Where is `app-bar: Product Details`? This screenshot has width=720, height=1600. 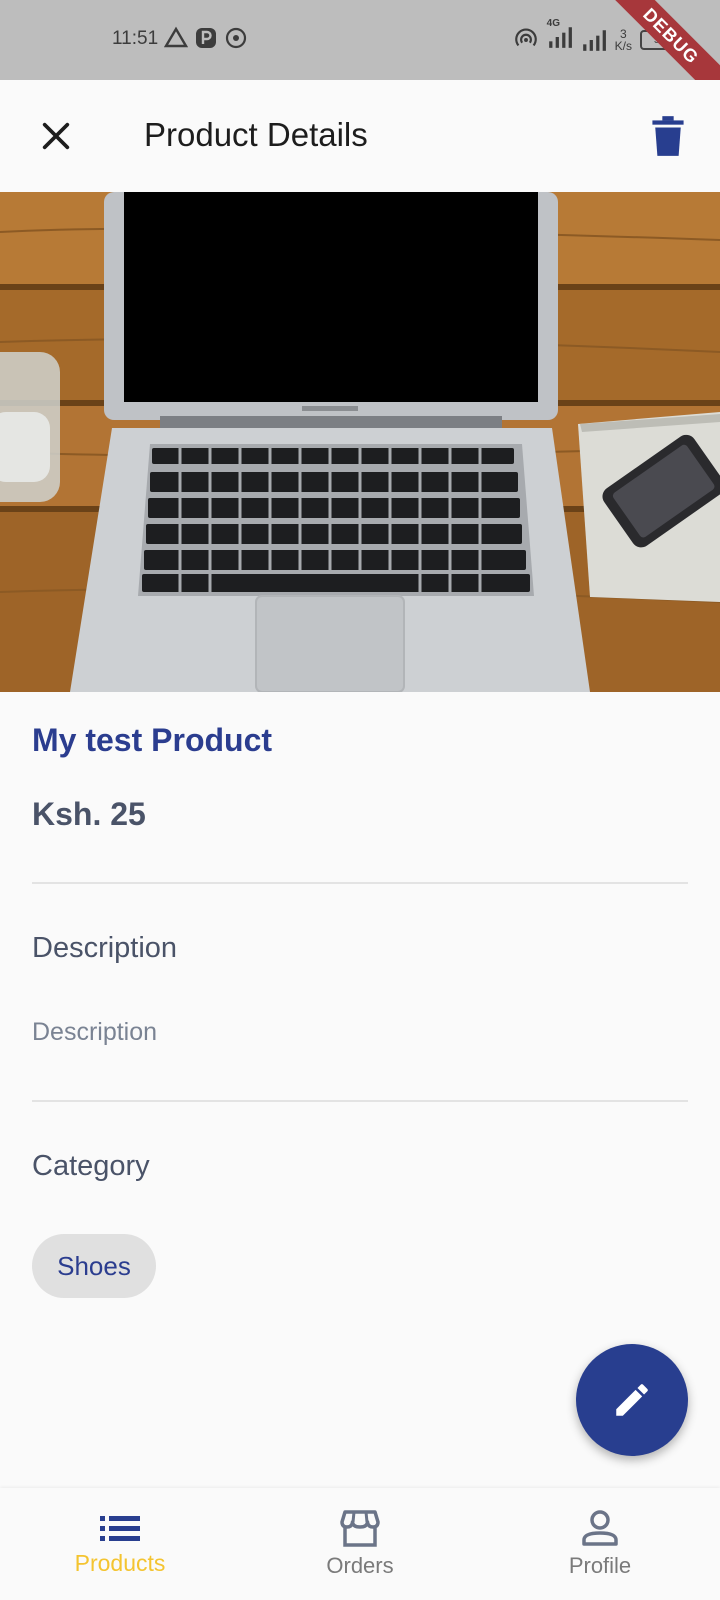
app-bar: Product Details is located at coordinates (360, 136).